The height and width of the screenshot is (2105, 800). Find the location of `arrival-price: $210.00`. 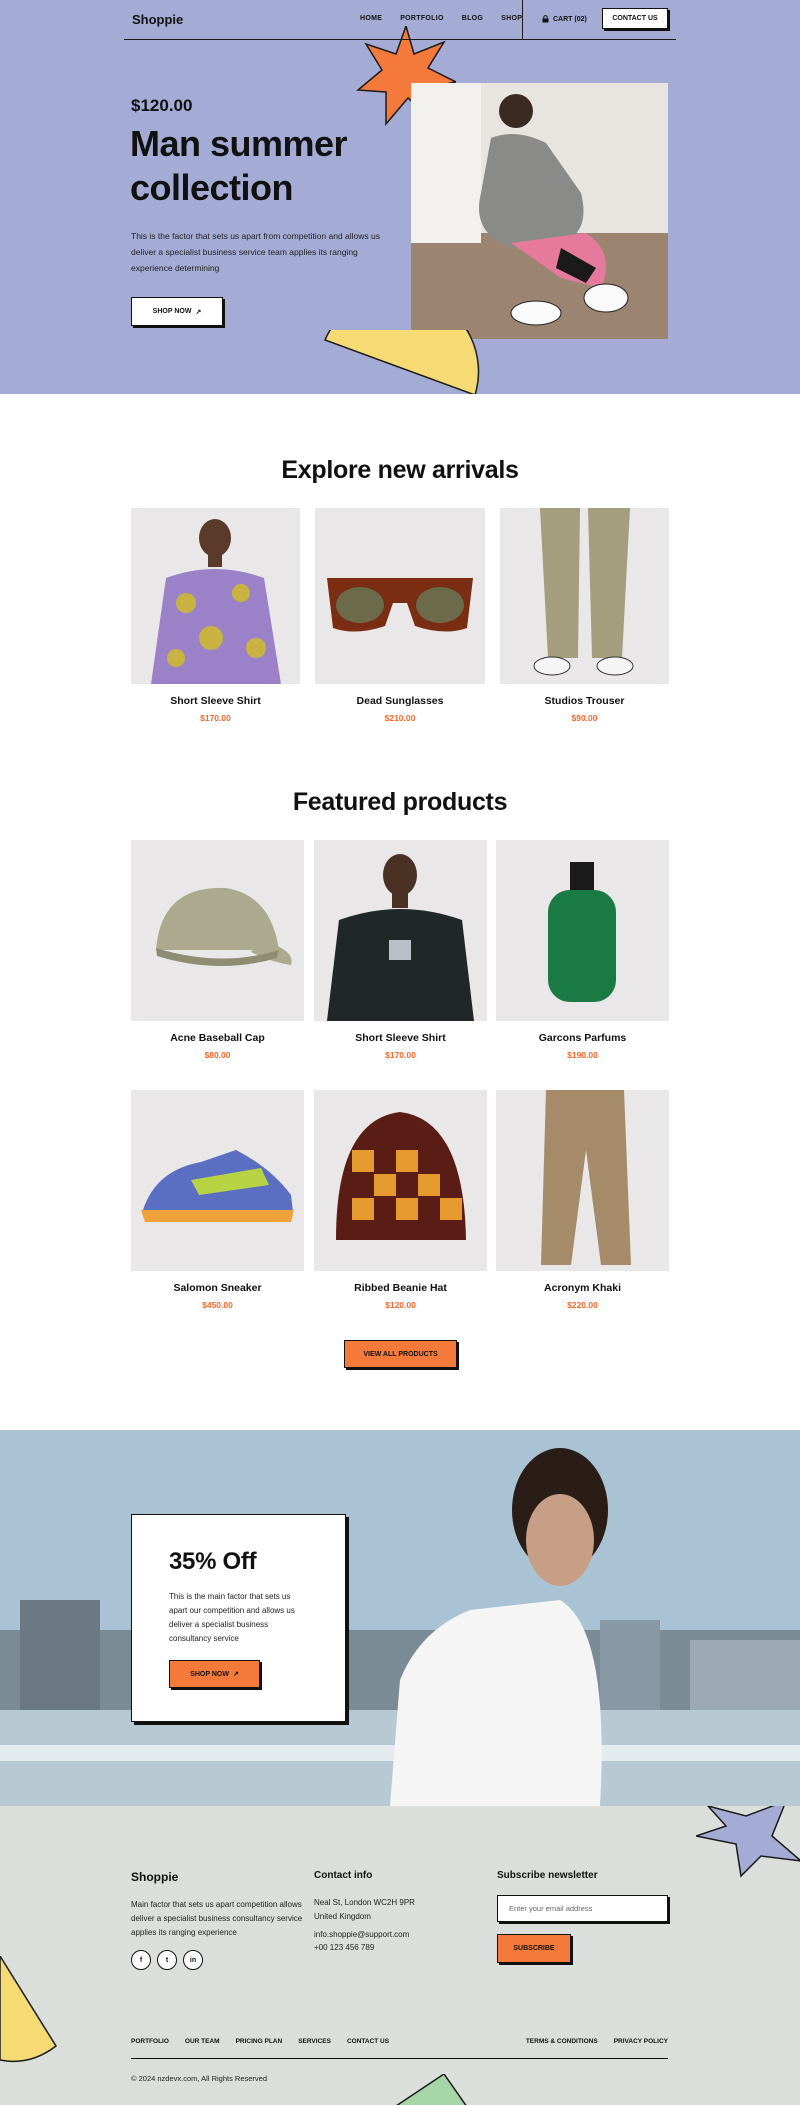

arrival-price: $210.00 is located at coordinates (400, 718).